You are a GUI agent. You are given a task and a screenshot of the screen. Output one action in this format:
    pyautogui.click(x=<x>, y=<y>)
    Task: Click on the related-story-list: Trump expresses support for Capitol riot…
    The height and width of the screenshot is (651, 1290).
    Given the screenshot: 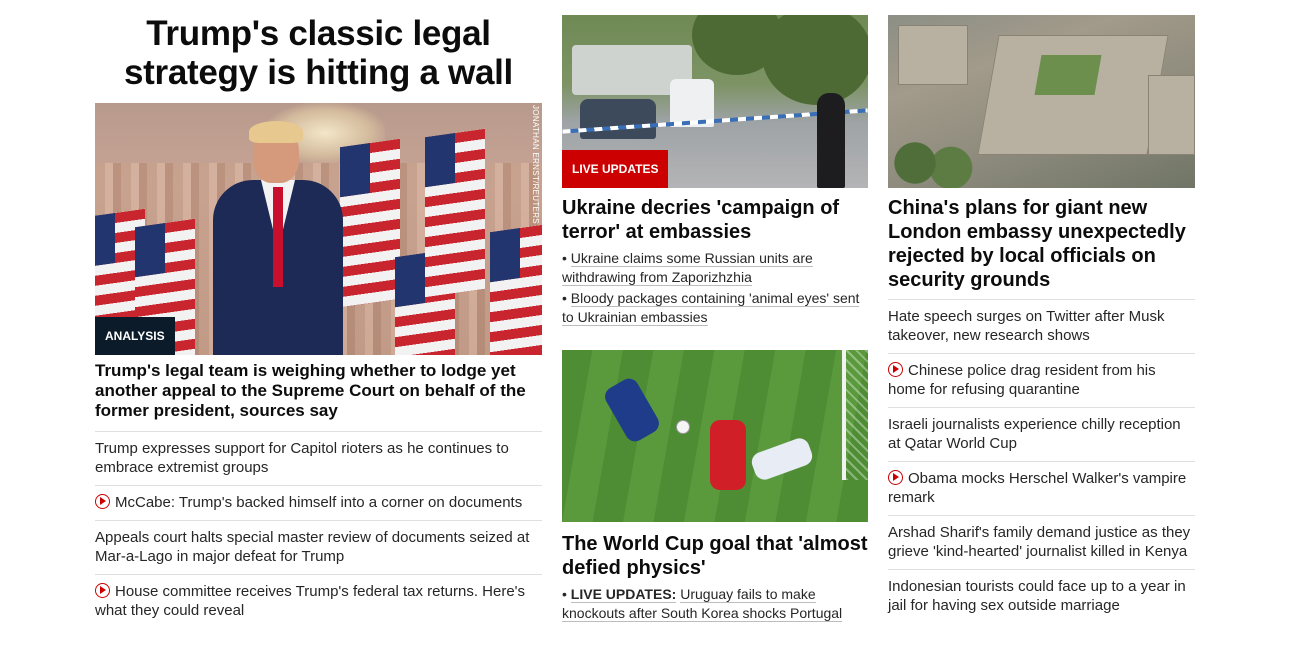 What is the action you would take?
    pyautogui.click(x=318, y=530)
    